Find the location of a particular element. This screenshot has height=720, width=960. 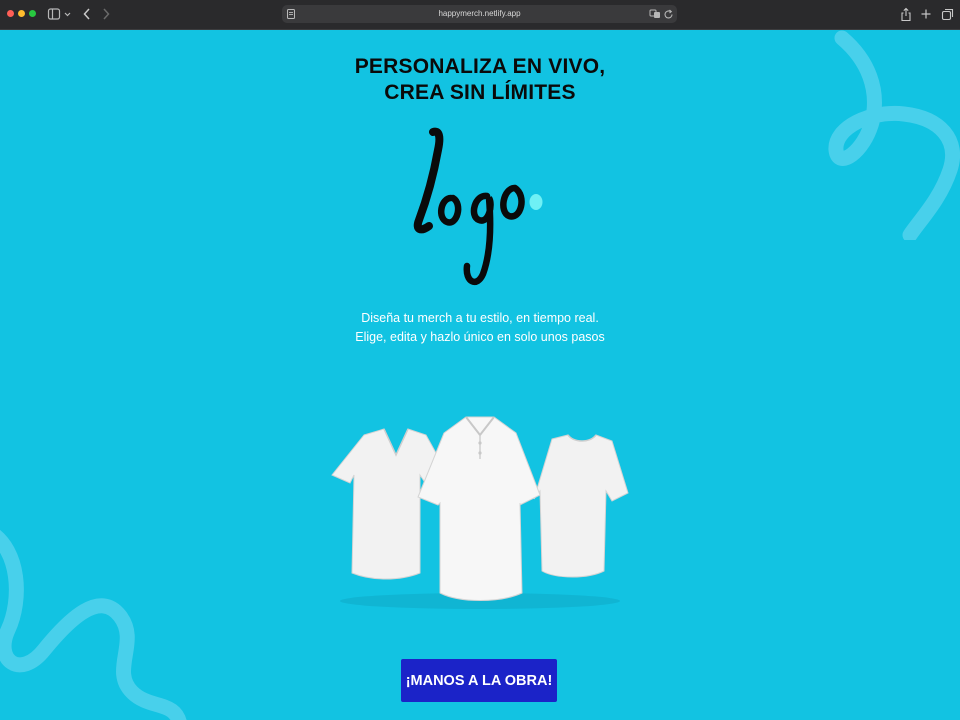

close-window-button is located at coordinates (10, 13).